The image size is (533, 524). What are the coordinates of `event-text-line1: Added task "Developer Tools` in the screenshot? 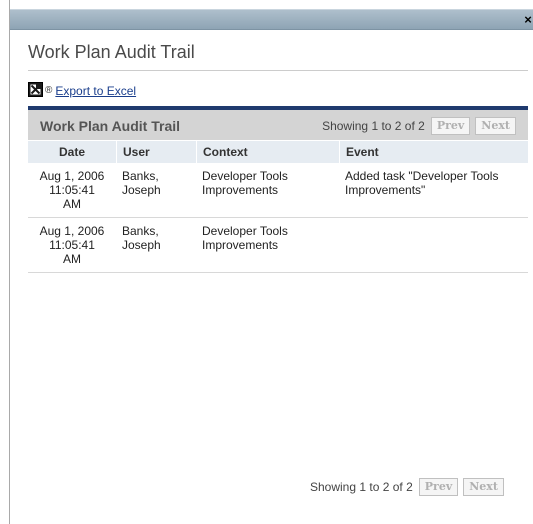 It's located at (422, 176).